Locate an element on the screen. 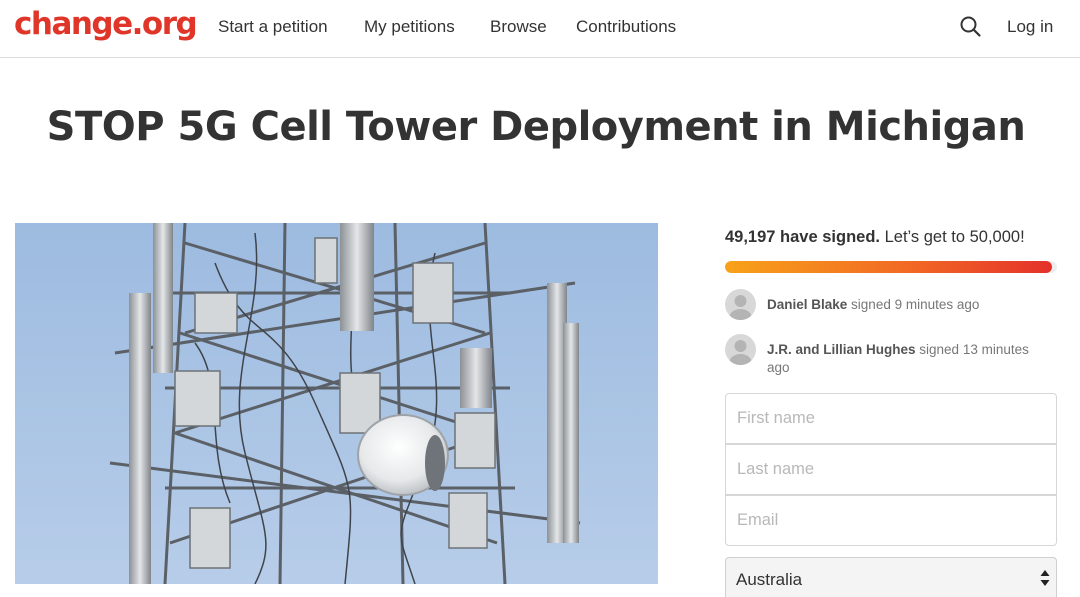  signature-count: 49,197 have signed. Let’s get to 50,000! is located at coordinates (875, 237).